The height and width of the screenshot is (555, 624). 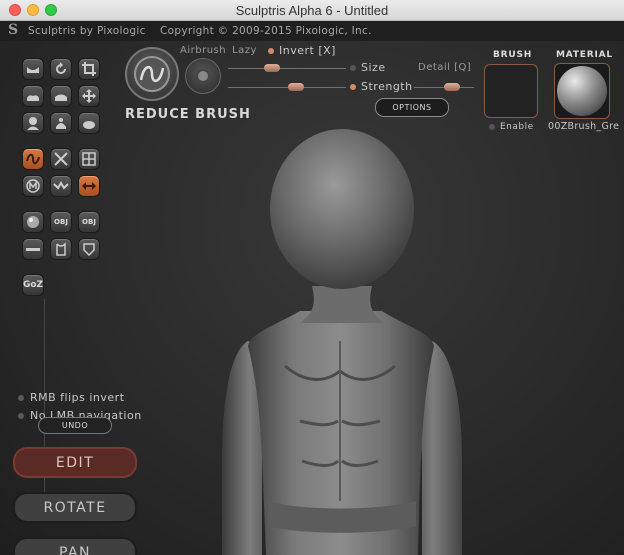 I want to click on head-icon, so click(x=33, y=123).